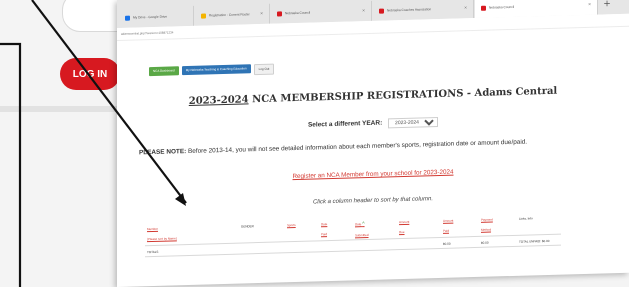 The height and width of the screenshot is (287, 629). What do you see at coordinates (302, 231) in the screenshot?
I see `col-sports: Sports` at bounding box center [302, 231].